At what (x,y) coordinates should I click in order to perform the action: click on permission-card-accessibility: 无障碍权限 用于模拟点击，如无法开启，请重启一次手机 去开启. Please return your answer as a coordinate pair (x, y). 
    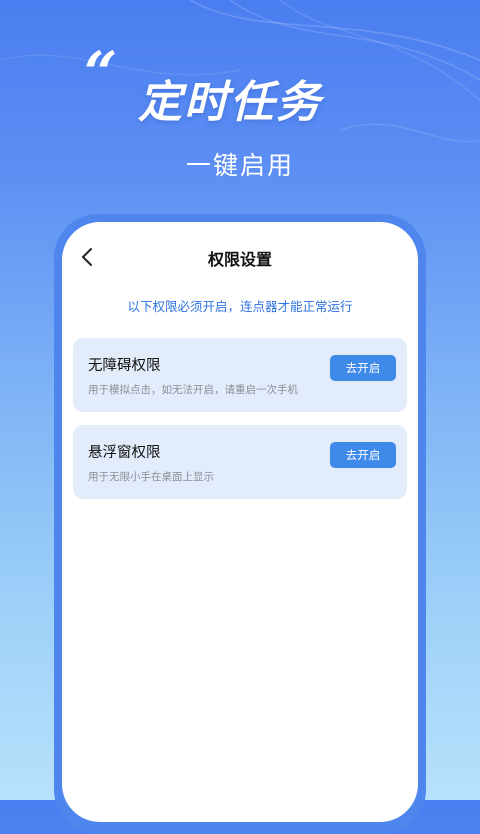
    Looking at the image, I should click on (240, 375).